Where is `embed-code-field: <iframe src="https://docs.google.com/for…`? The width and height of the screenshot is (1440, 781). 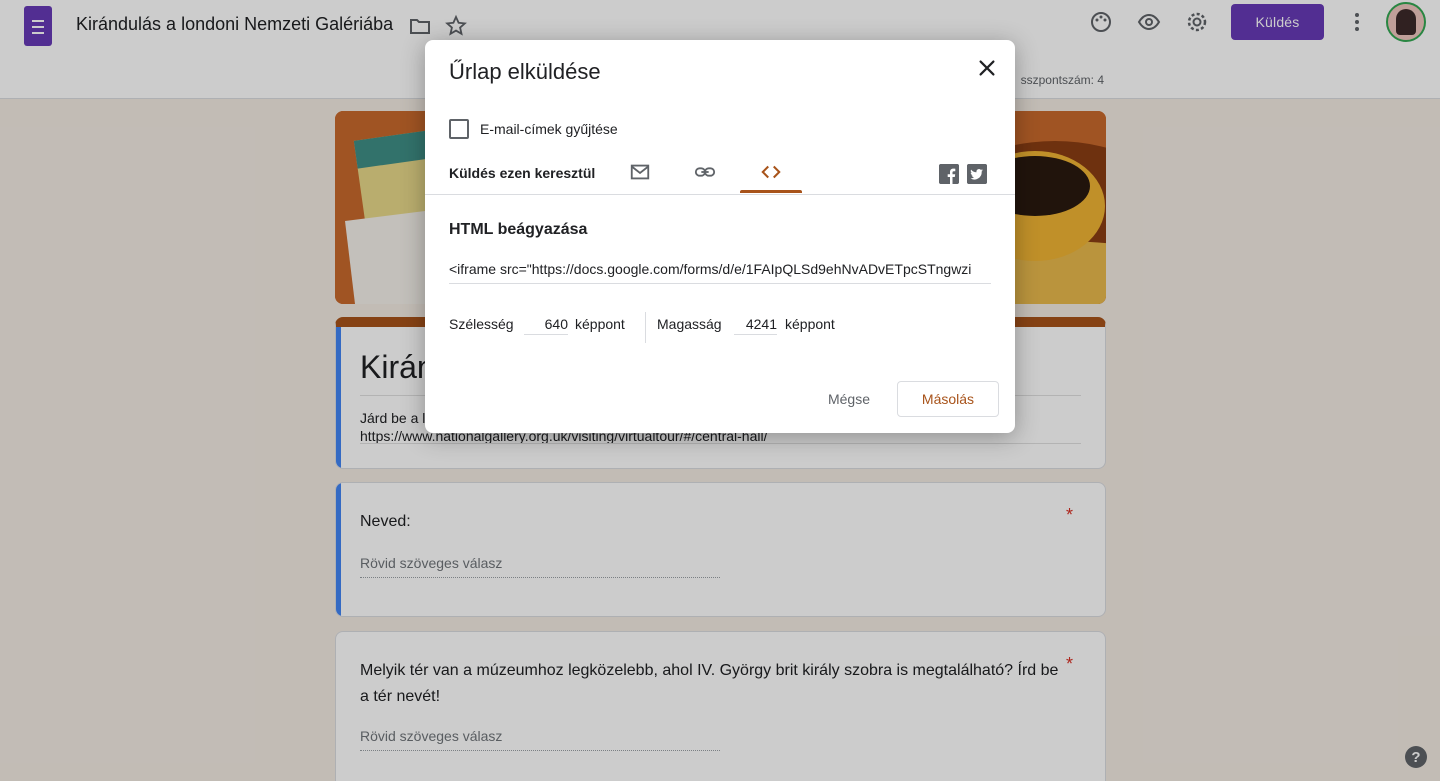 embed-code-field: <iframe src="https://docs.google.com/for… is located at coordinates (720, 272).